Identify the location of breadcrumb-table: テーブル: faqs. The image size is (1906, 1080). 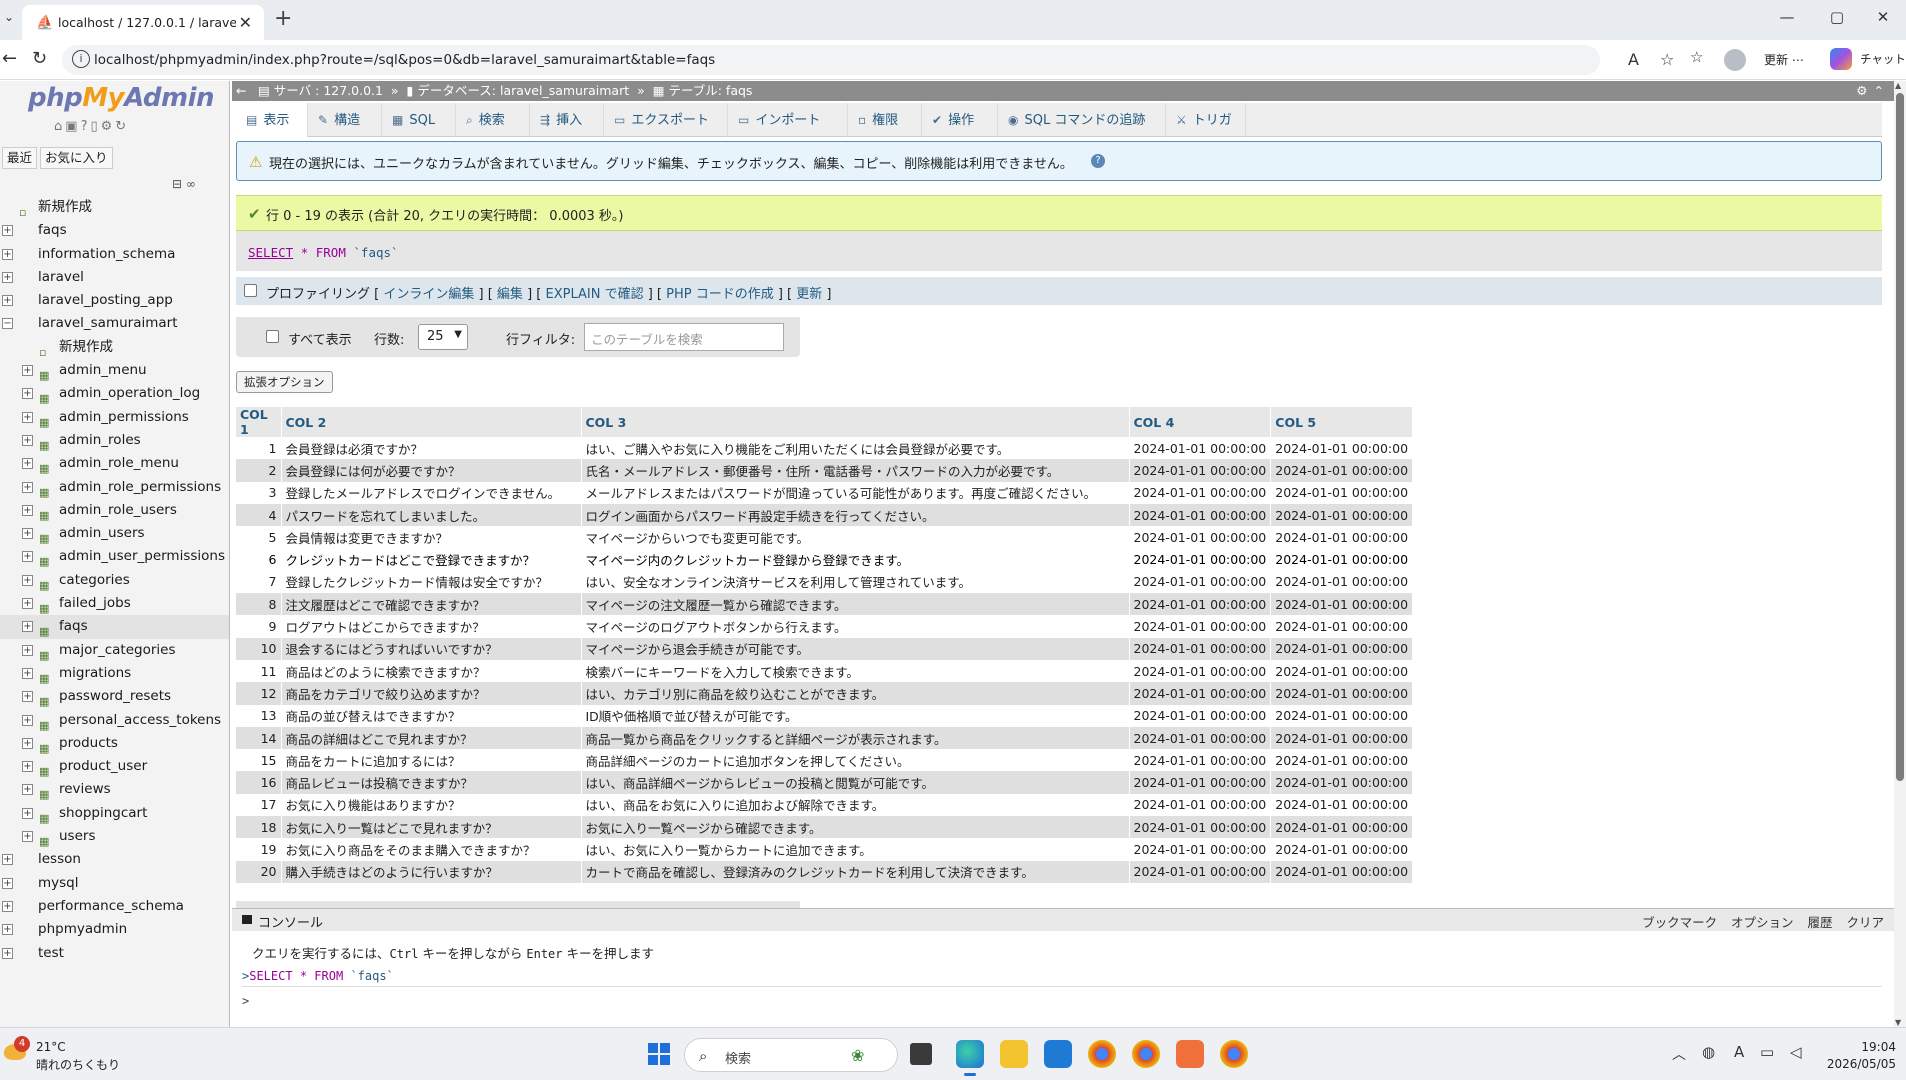
(711, 90).